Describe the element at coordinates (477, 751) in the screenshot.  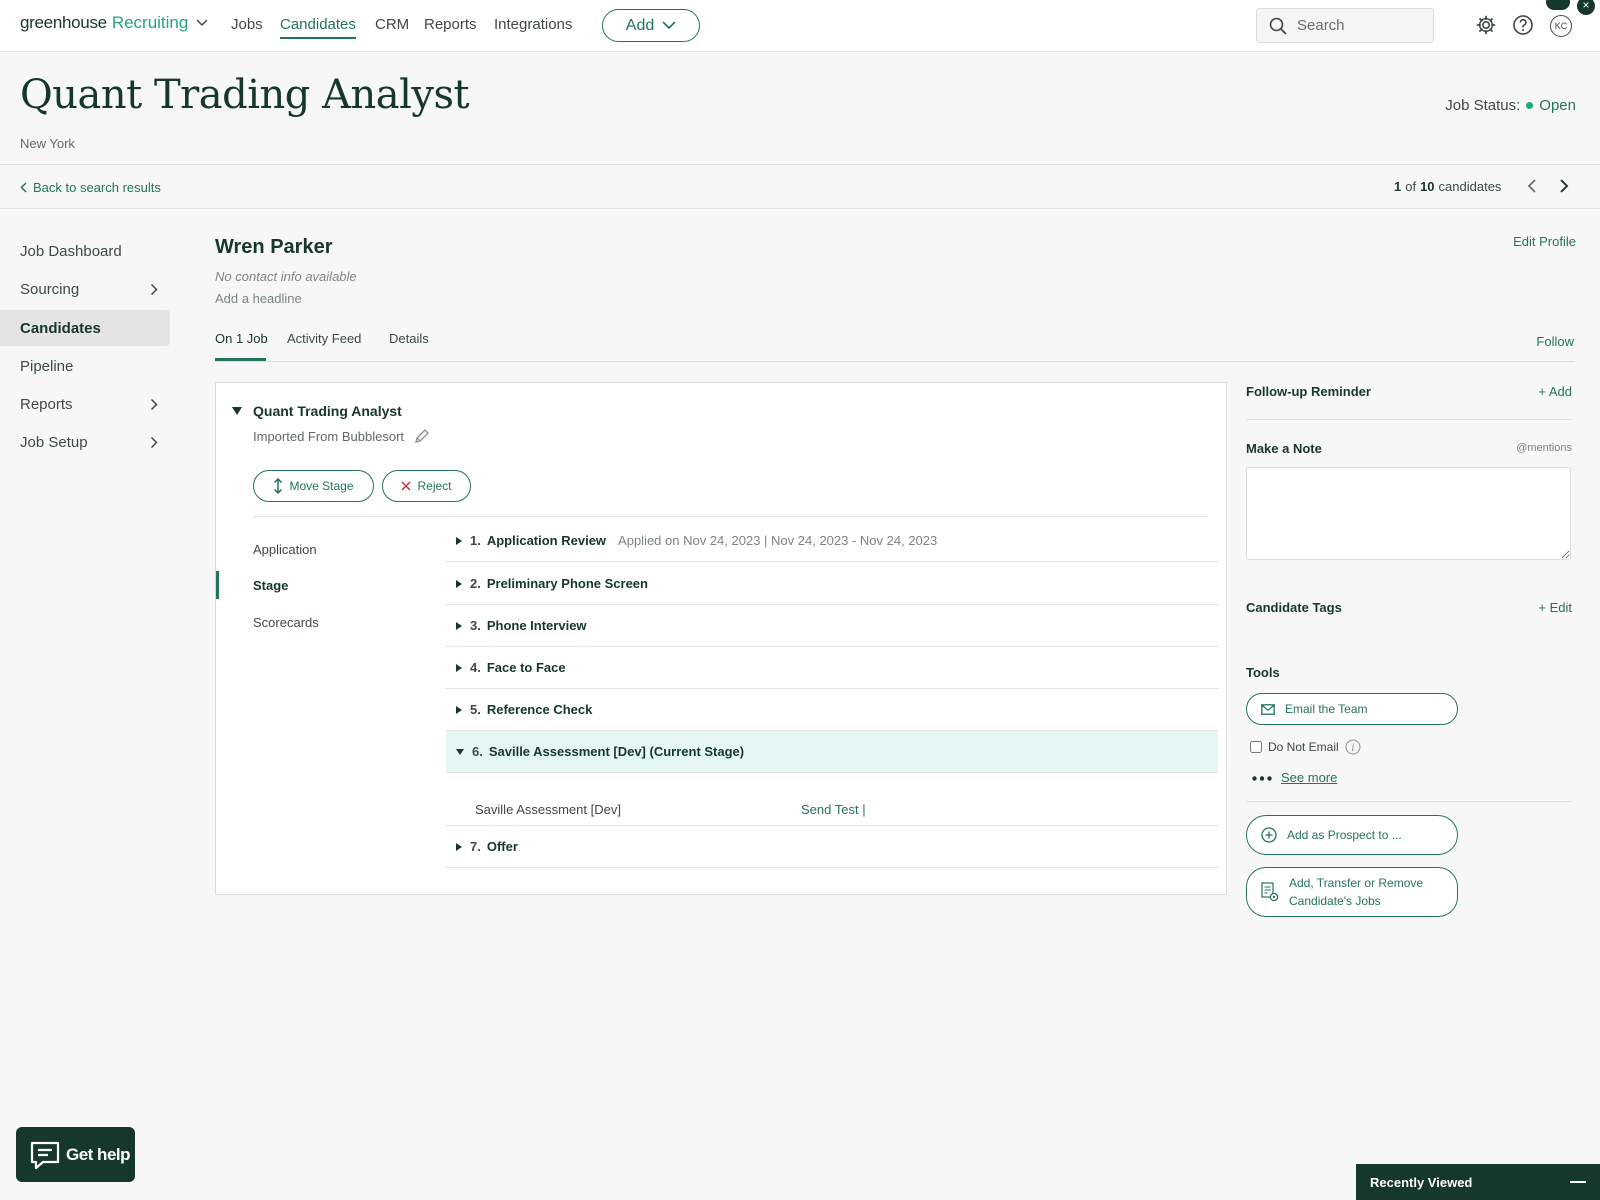
I see `stage-number: 6.` at that location.